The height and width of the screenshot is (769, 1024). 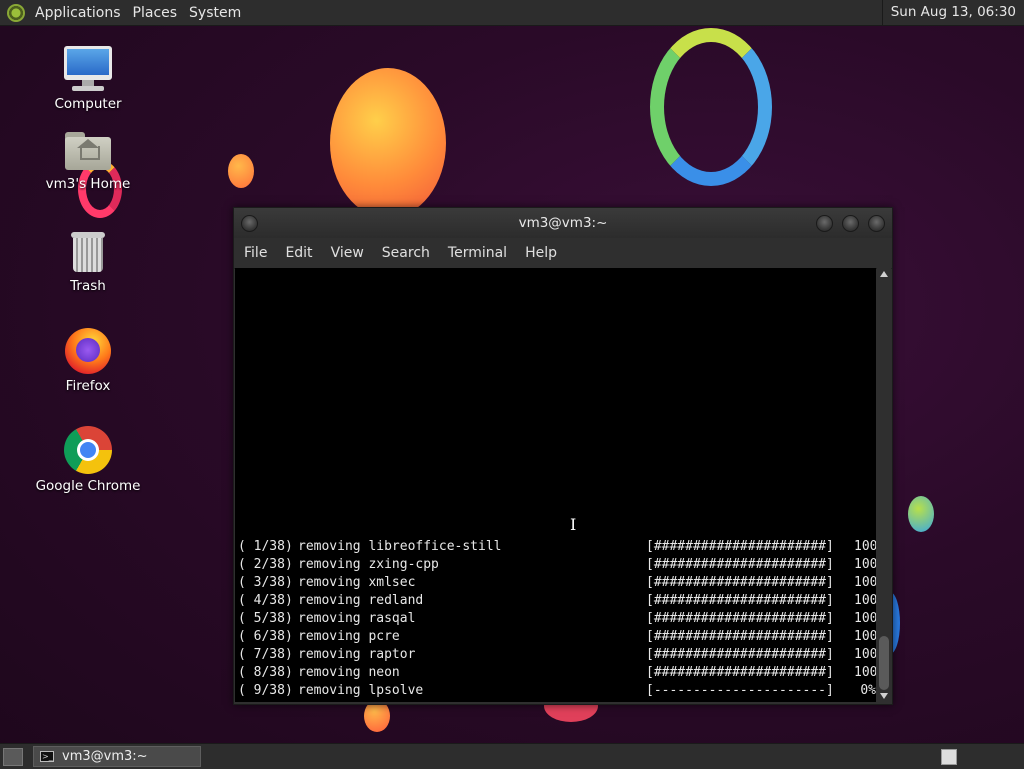 What do you see at coordinates (88, 386) in the screenshot?
I see `desktop-icon-label: Firefox` at bounding box center [88, 386].